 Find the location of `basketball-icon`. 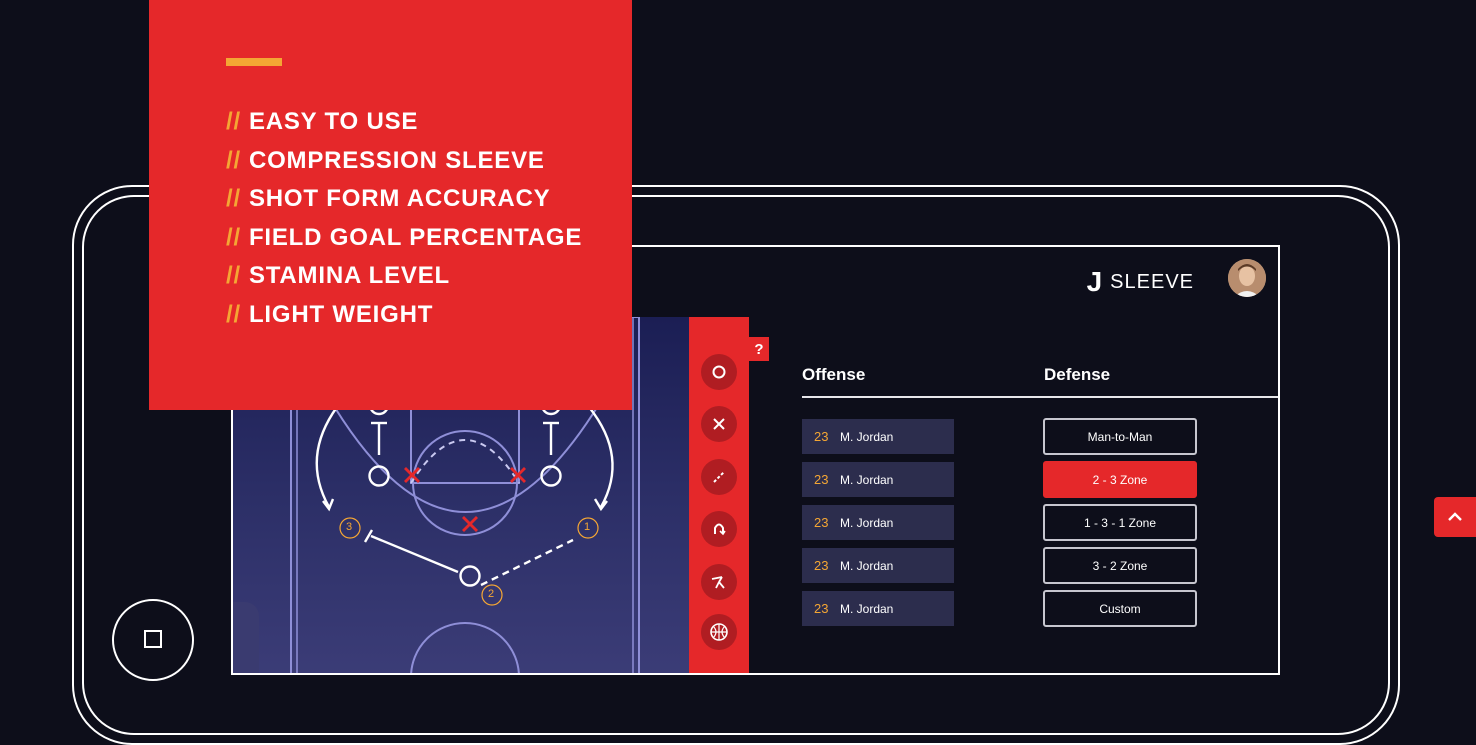

basketball-icon is located at coordinates (719, 632).